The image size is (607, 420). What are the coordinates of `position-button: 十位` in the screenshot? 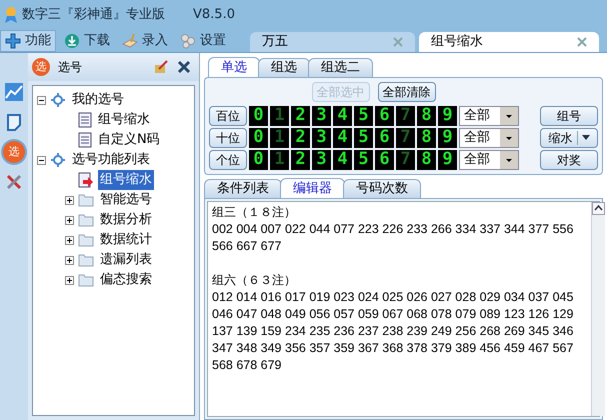 It's located at (228, 138).